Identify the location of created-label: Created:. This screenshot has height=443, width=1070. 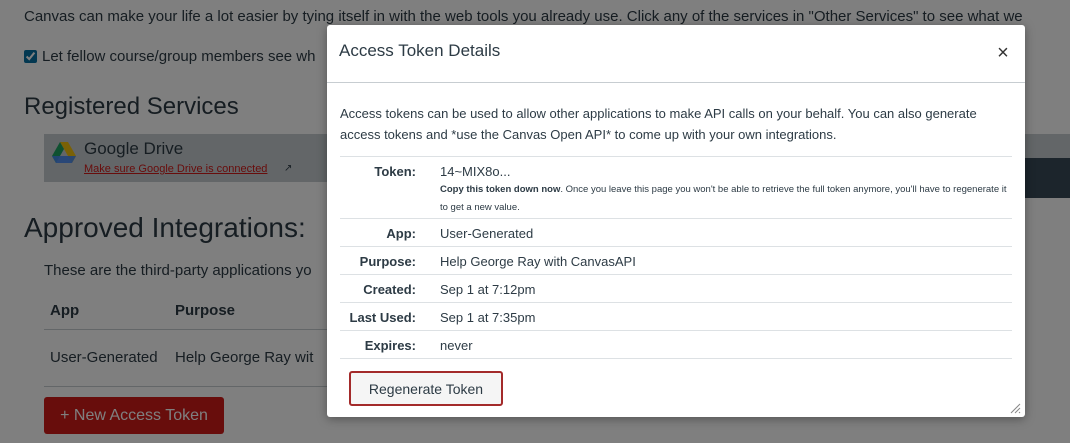
(384, 288).